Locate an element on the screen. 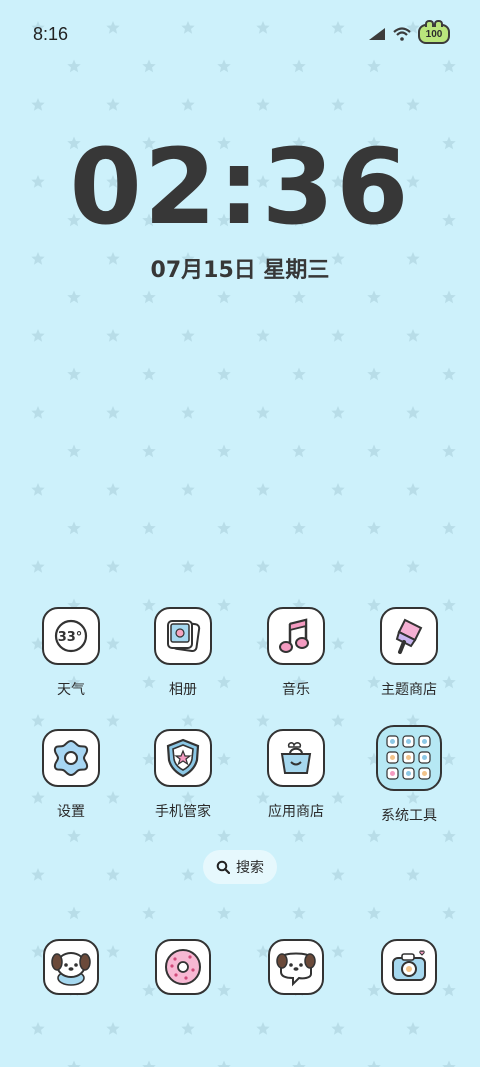  app-theme-store: 主题商店 is located at coordinates (409, 653).